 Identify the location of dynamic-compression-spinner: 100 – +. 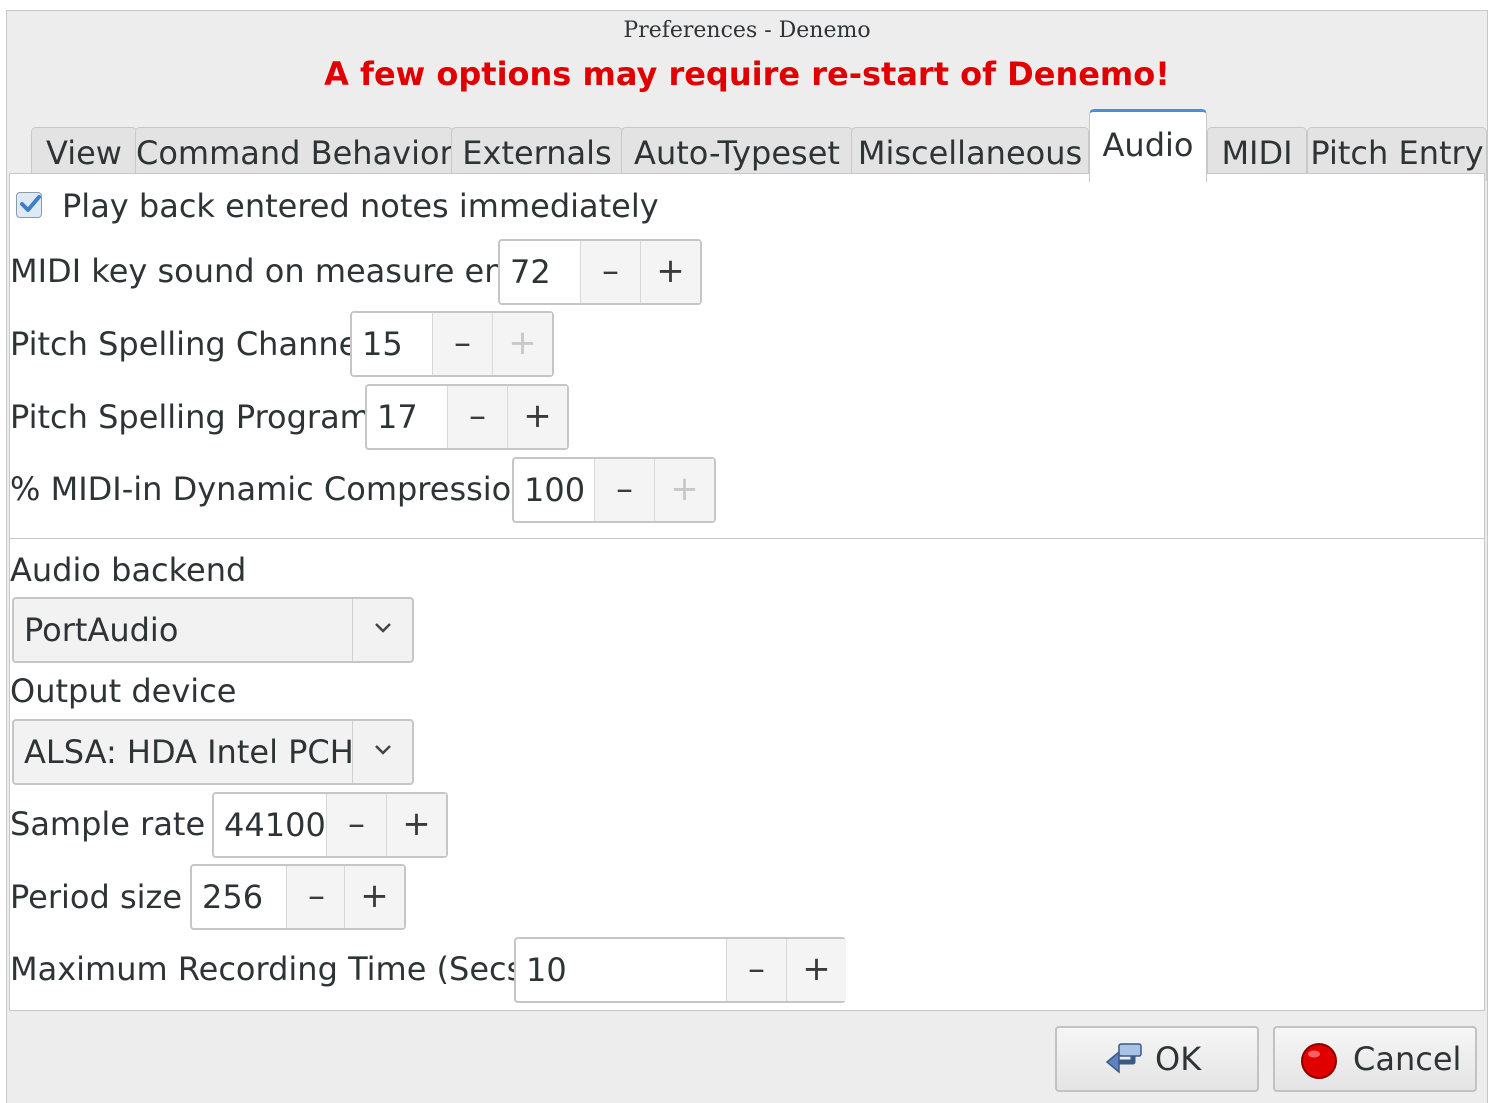
(614, 490).